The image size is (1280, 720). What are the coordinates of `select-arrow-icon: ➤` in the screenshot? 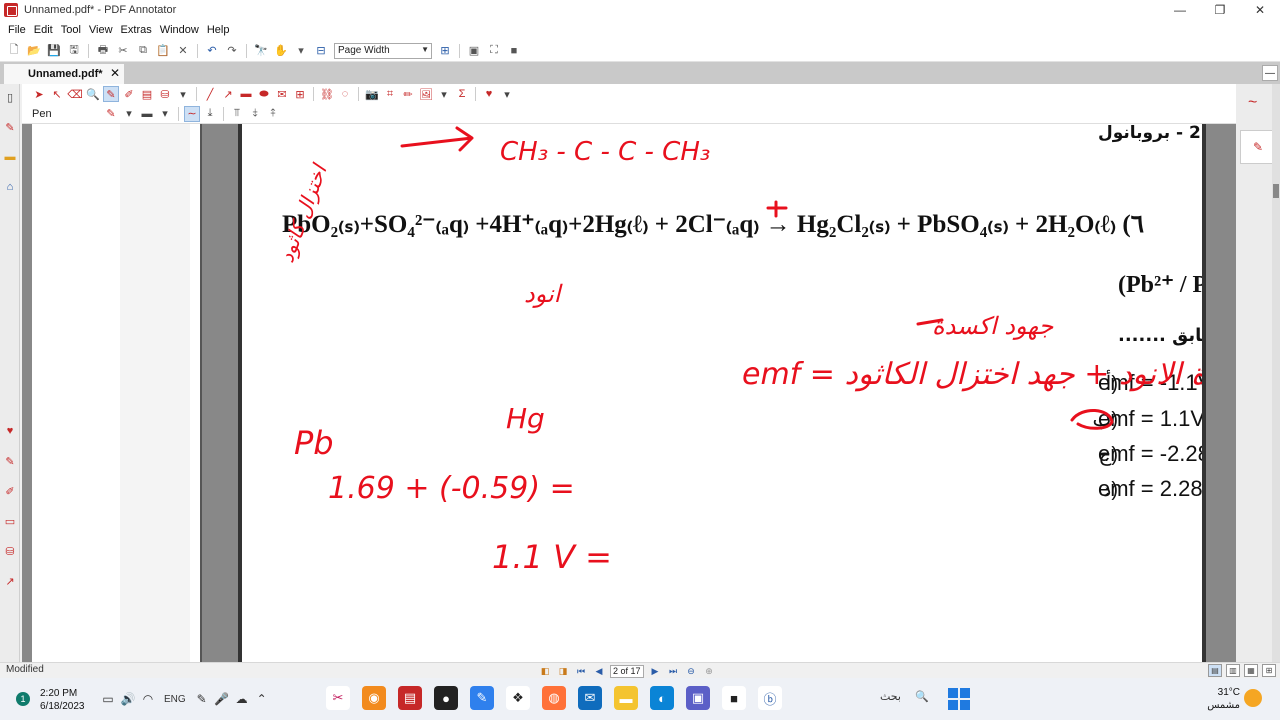 It's located at (39, 94).